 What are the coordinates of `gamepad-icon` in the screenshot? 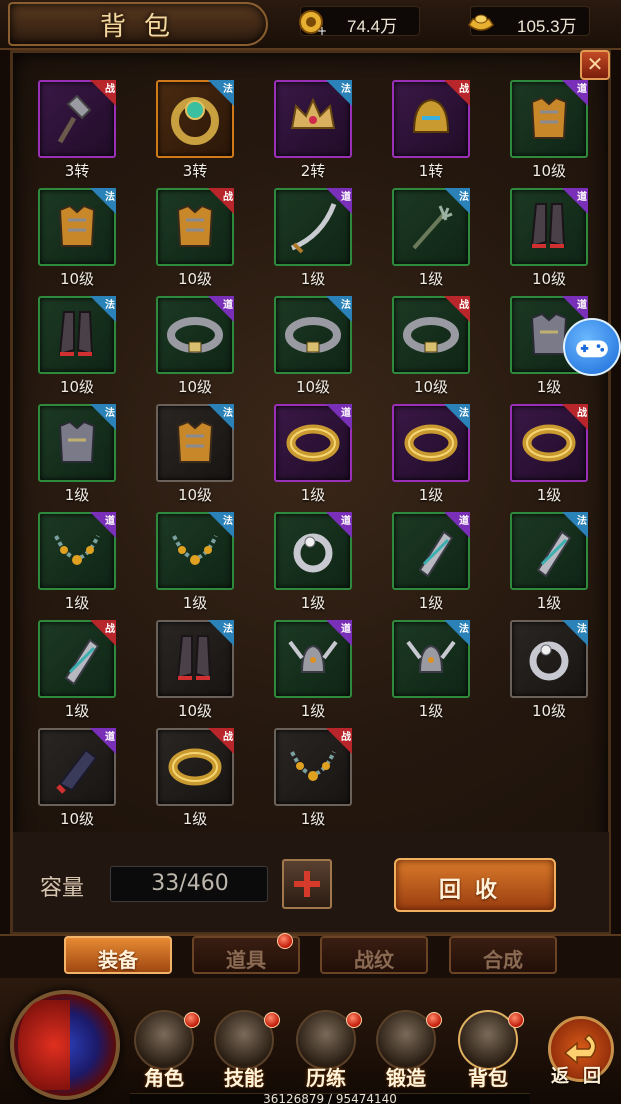 It's located at (592, 349).